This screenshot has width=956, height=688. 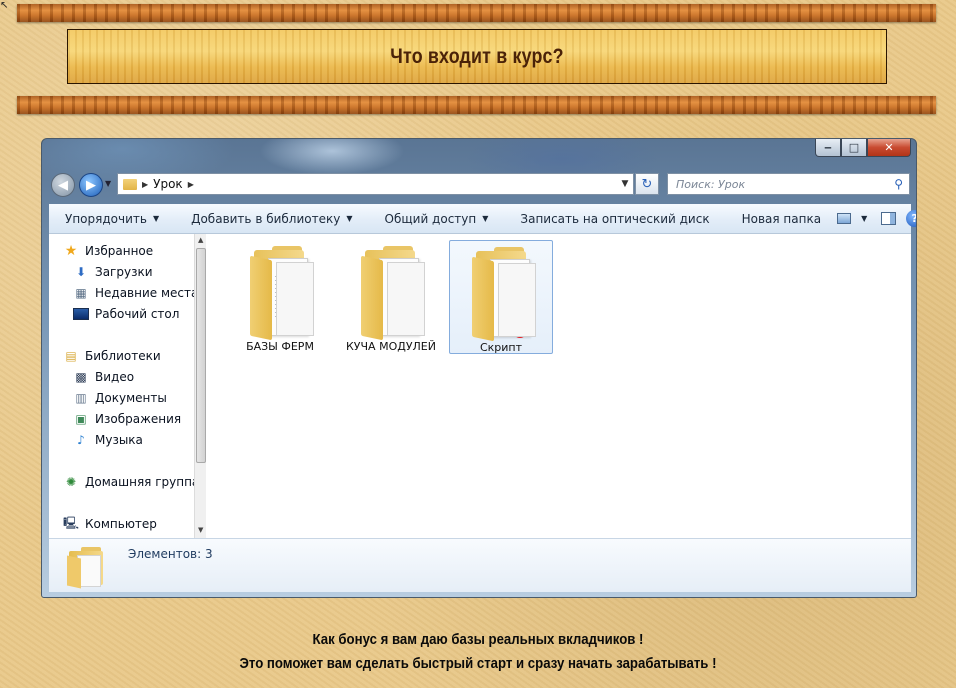 What do you see at coordinates (788, 184) in the screenshot?
I see `search-input: Поиск: Урок ⚲` at bounding box center [788, 184].